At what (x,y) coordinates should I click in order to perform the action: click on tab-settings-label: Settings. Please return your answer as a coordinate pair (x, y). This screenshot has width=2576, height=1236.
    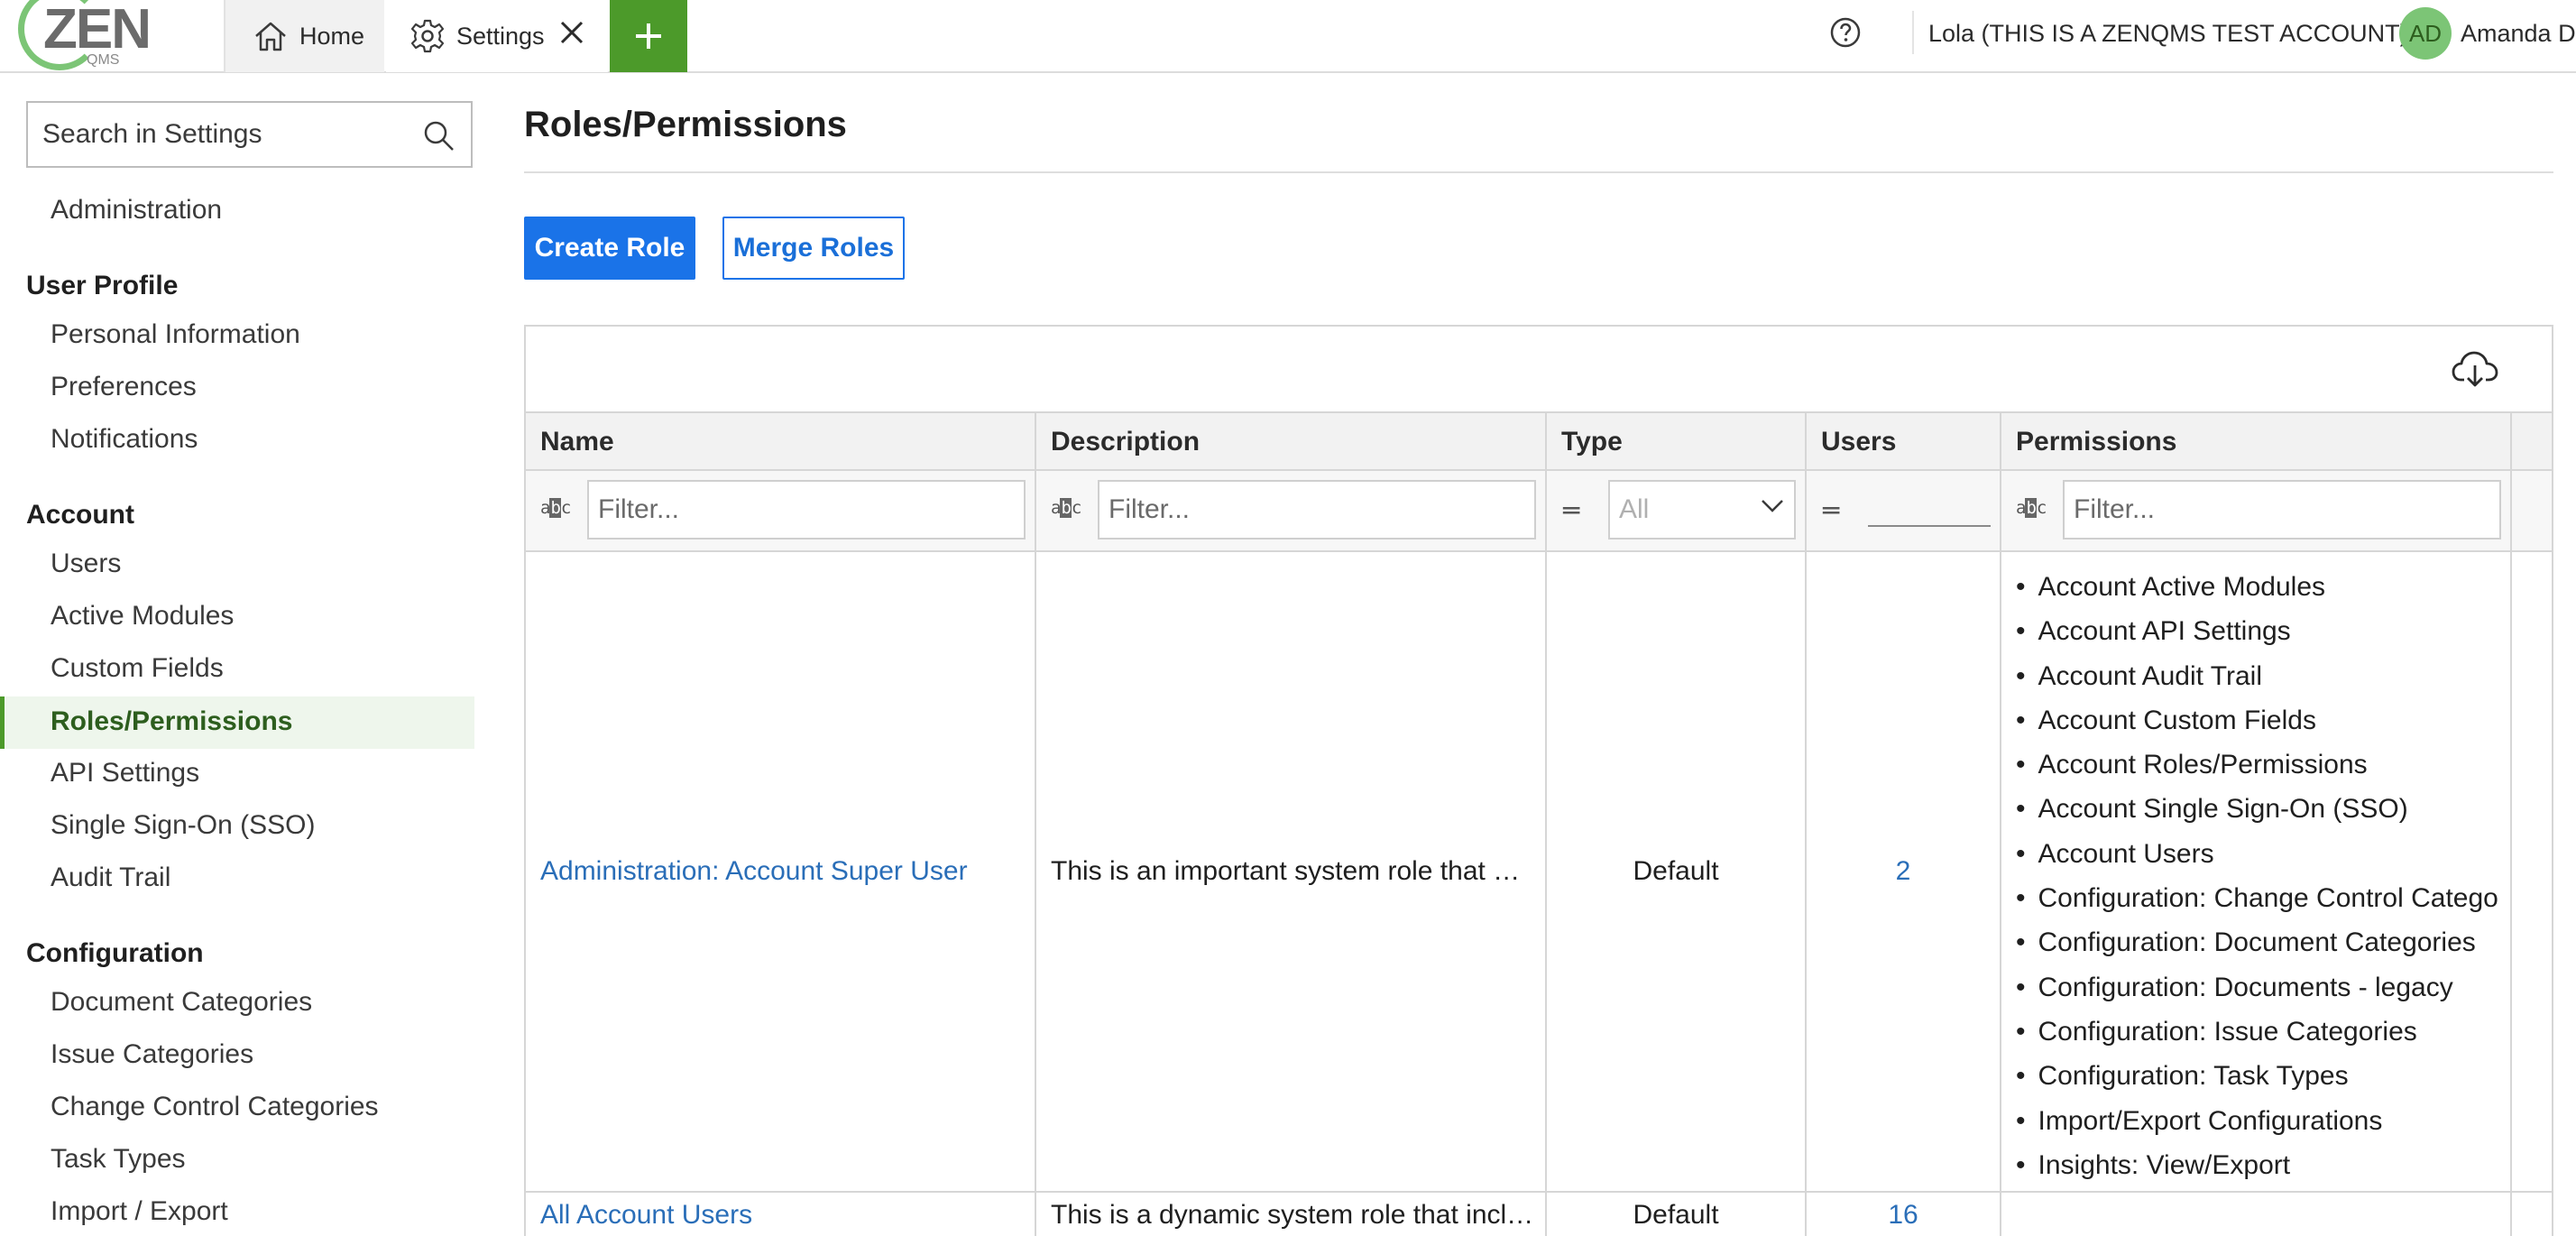
    Looking at the image, I should click on (500, 36).